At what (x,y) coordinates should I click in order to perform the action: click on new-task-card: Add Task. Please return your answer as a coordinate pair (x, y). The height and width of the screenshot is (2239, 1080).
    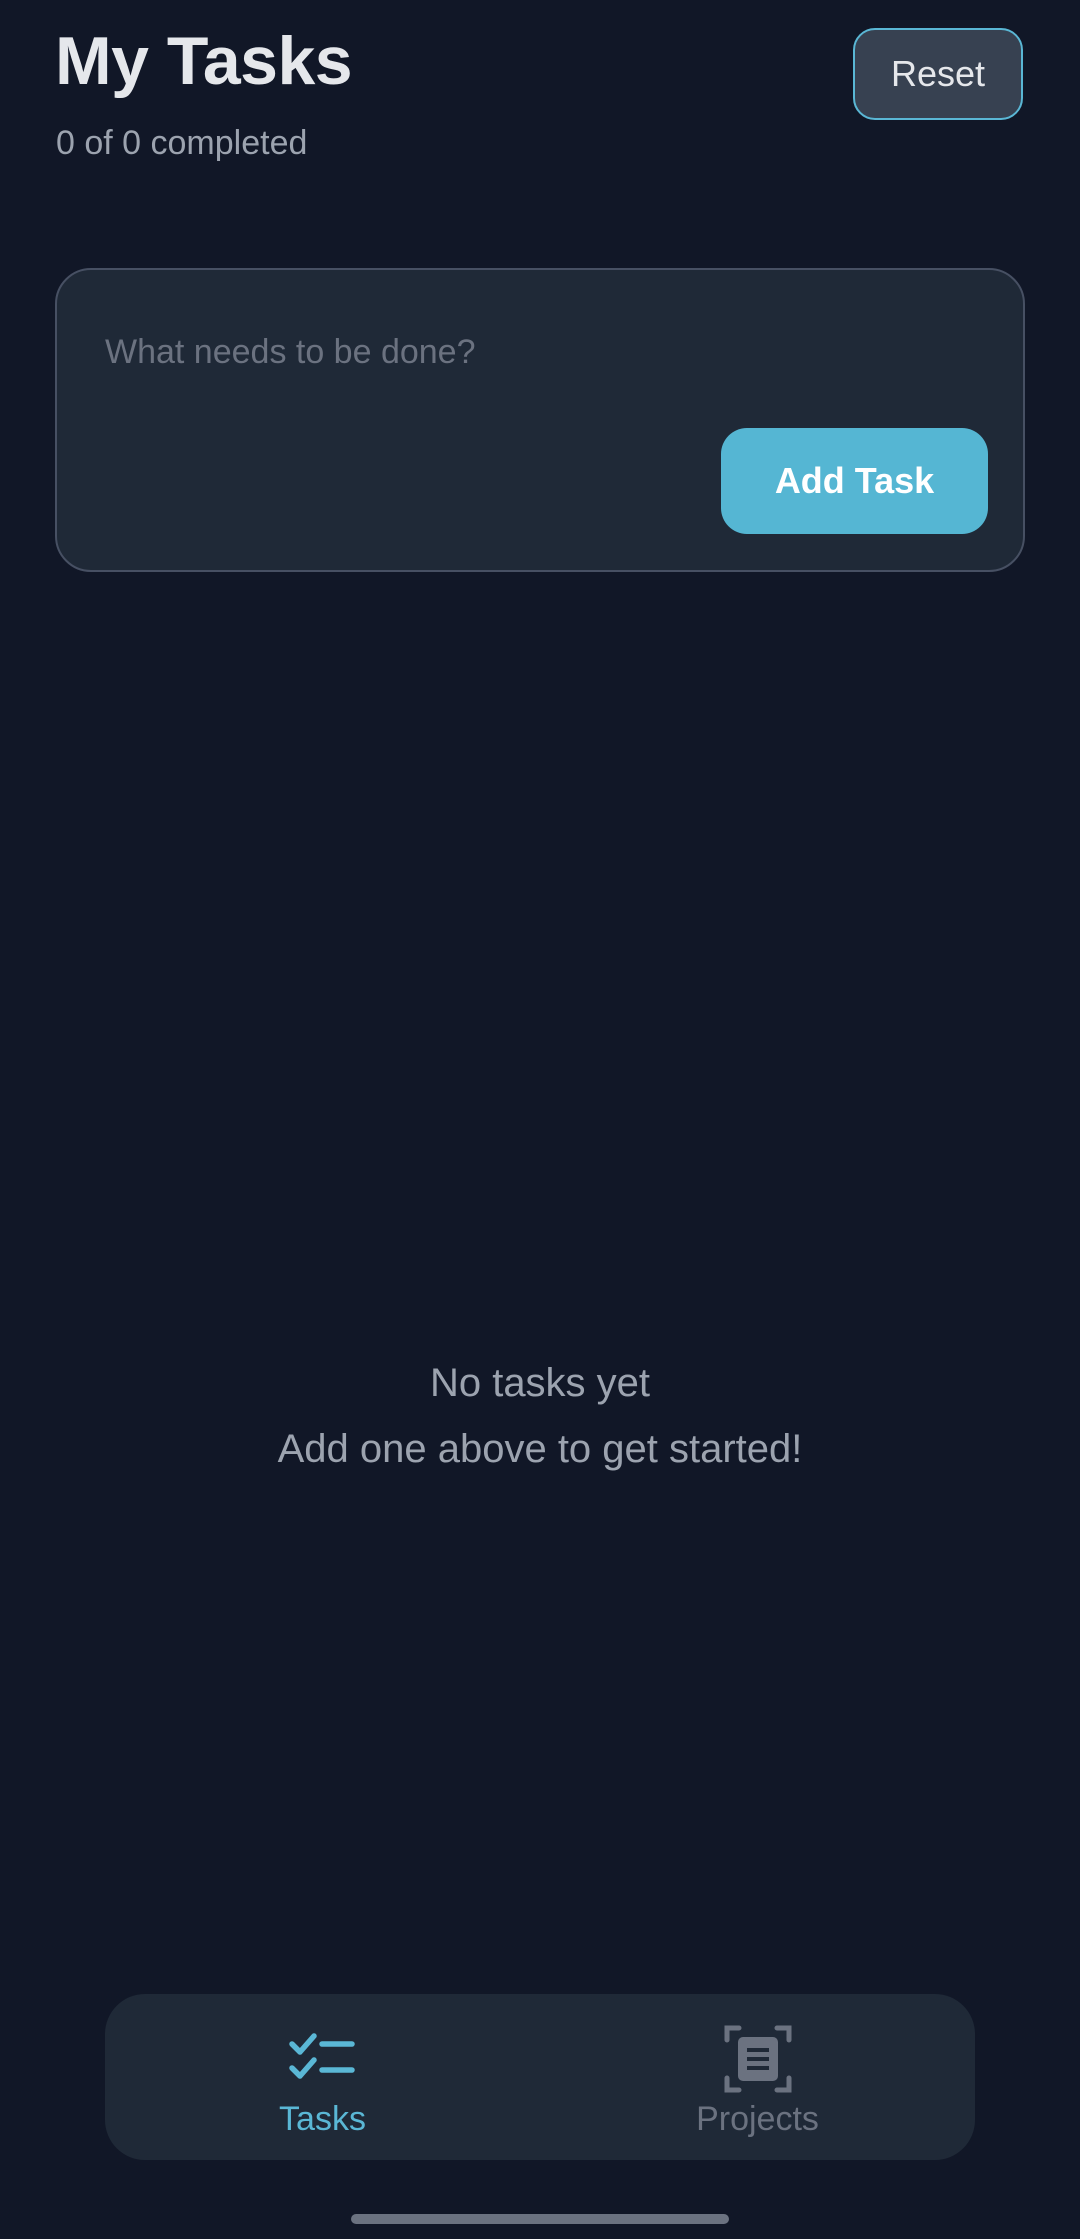
    Looking at the image, I should click on (540, 420).